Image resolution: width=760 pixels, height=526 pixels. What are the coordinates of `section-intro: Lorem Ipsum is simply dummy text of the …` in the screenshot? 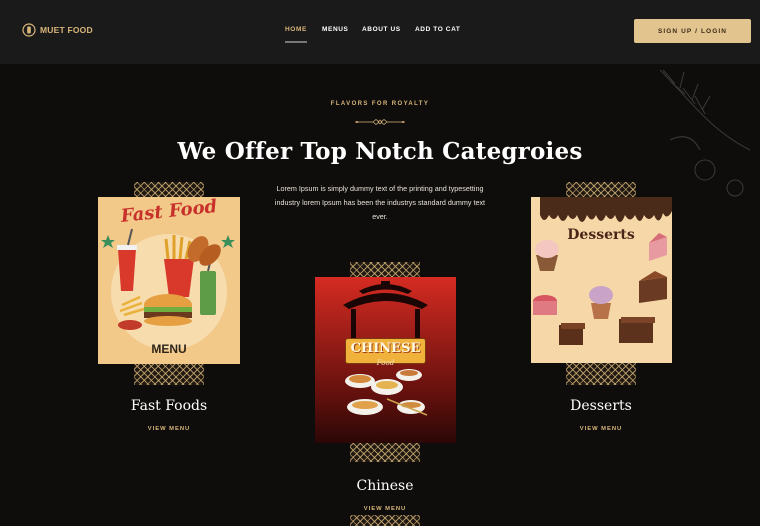 It's located at (380, 202).